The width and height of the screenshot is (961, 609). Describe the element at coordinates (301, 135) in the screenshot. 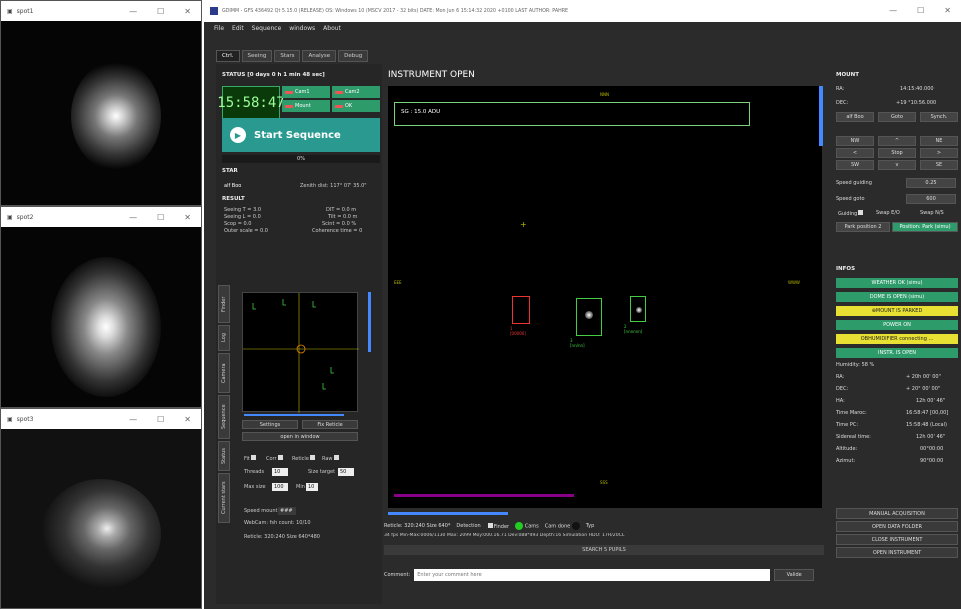

I see `start-sequence-button: ▶ Start Sequence` at that location.